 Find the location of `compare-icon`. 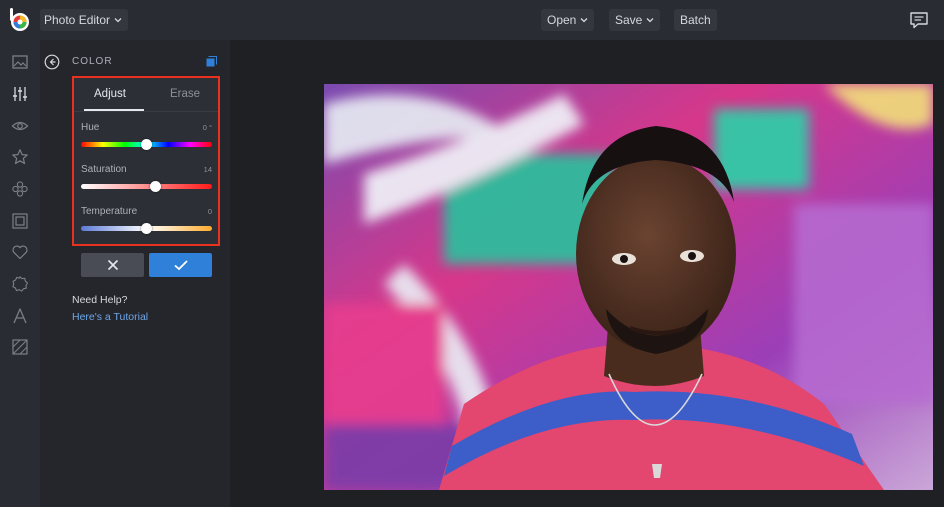

compare-icon is located at coordinates (211, 61).